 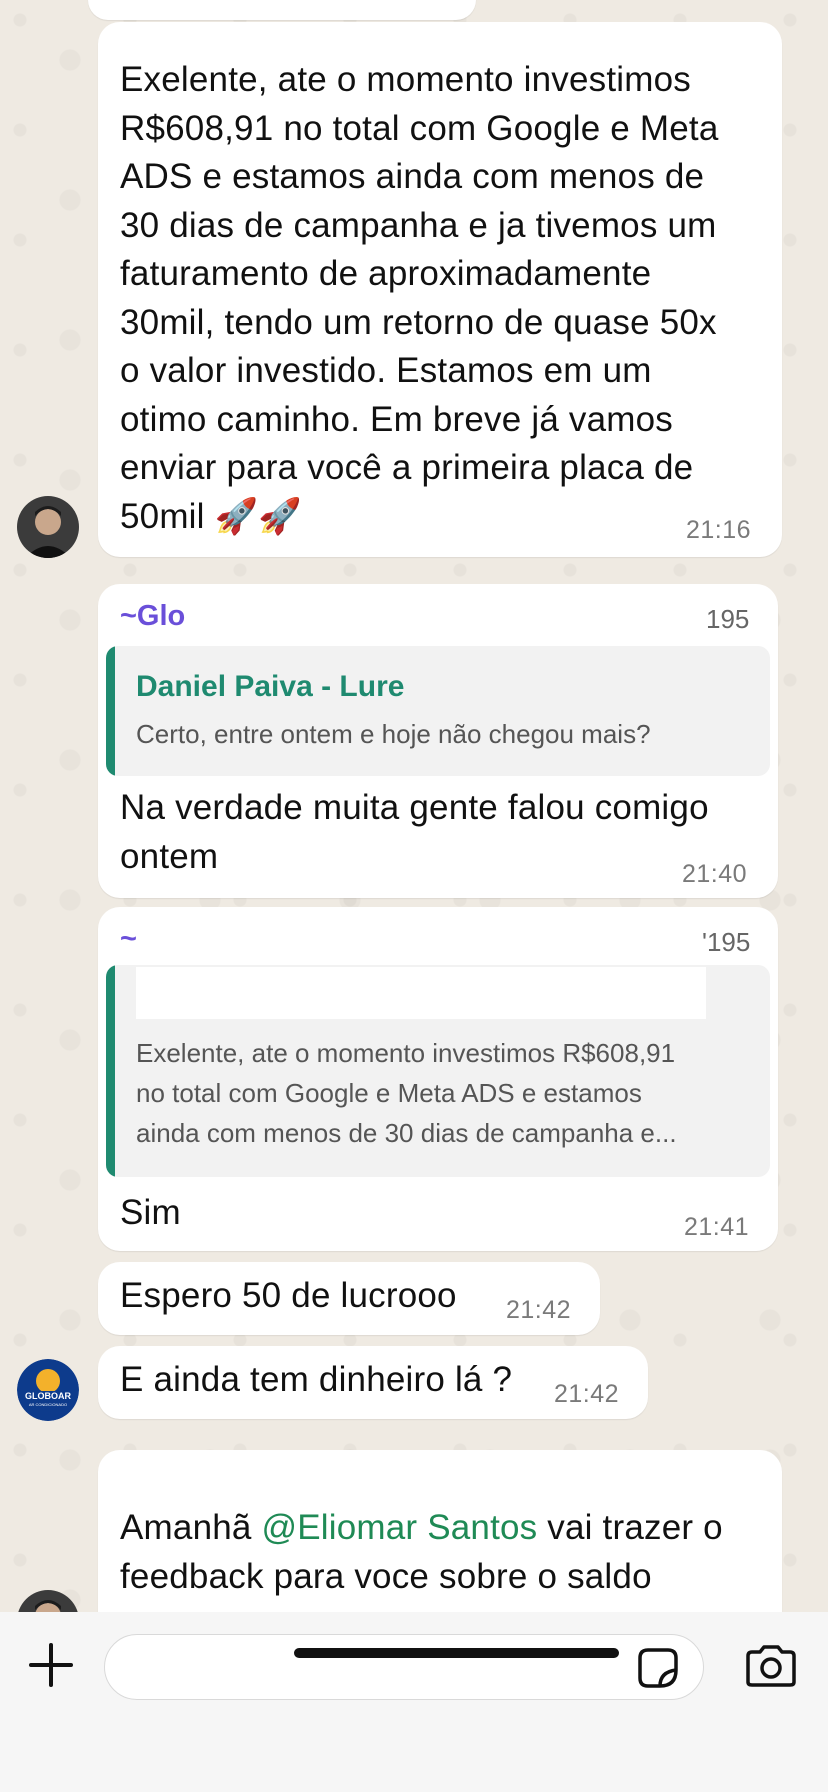 I want to click on camera-icon, so click(x=771, y=1666).